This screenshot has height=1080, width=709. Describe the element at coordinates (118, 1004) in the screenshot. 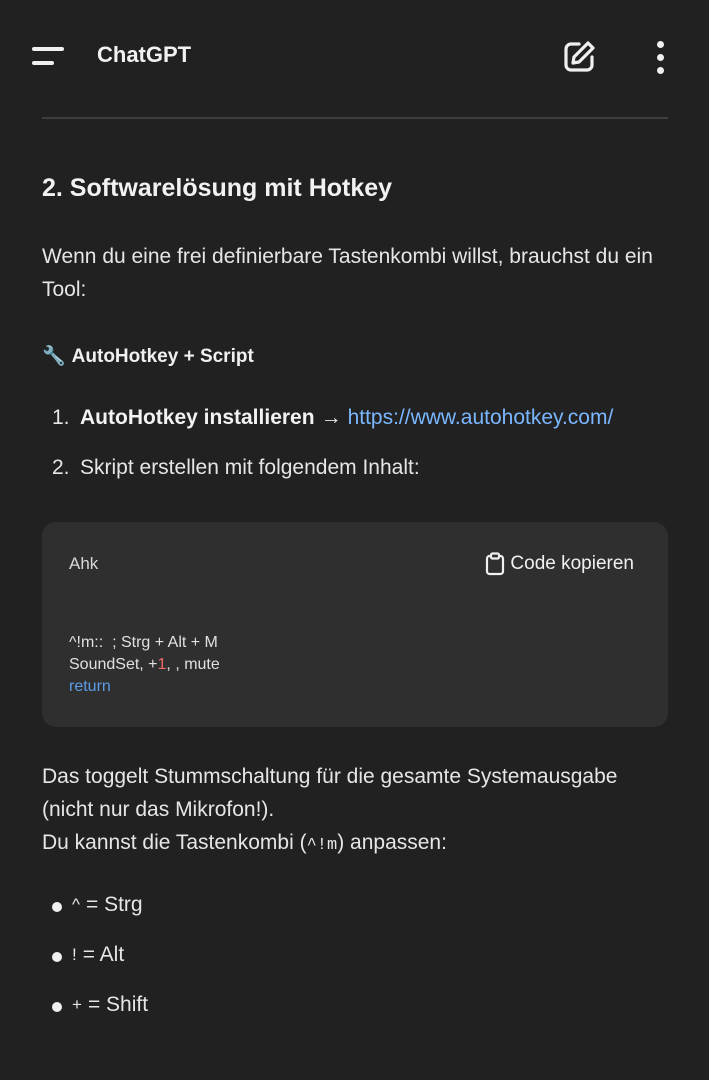

I see `modifier-text: = Shift` at that location.